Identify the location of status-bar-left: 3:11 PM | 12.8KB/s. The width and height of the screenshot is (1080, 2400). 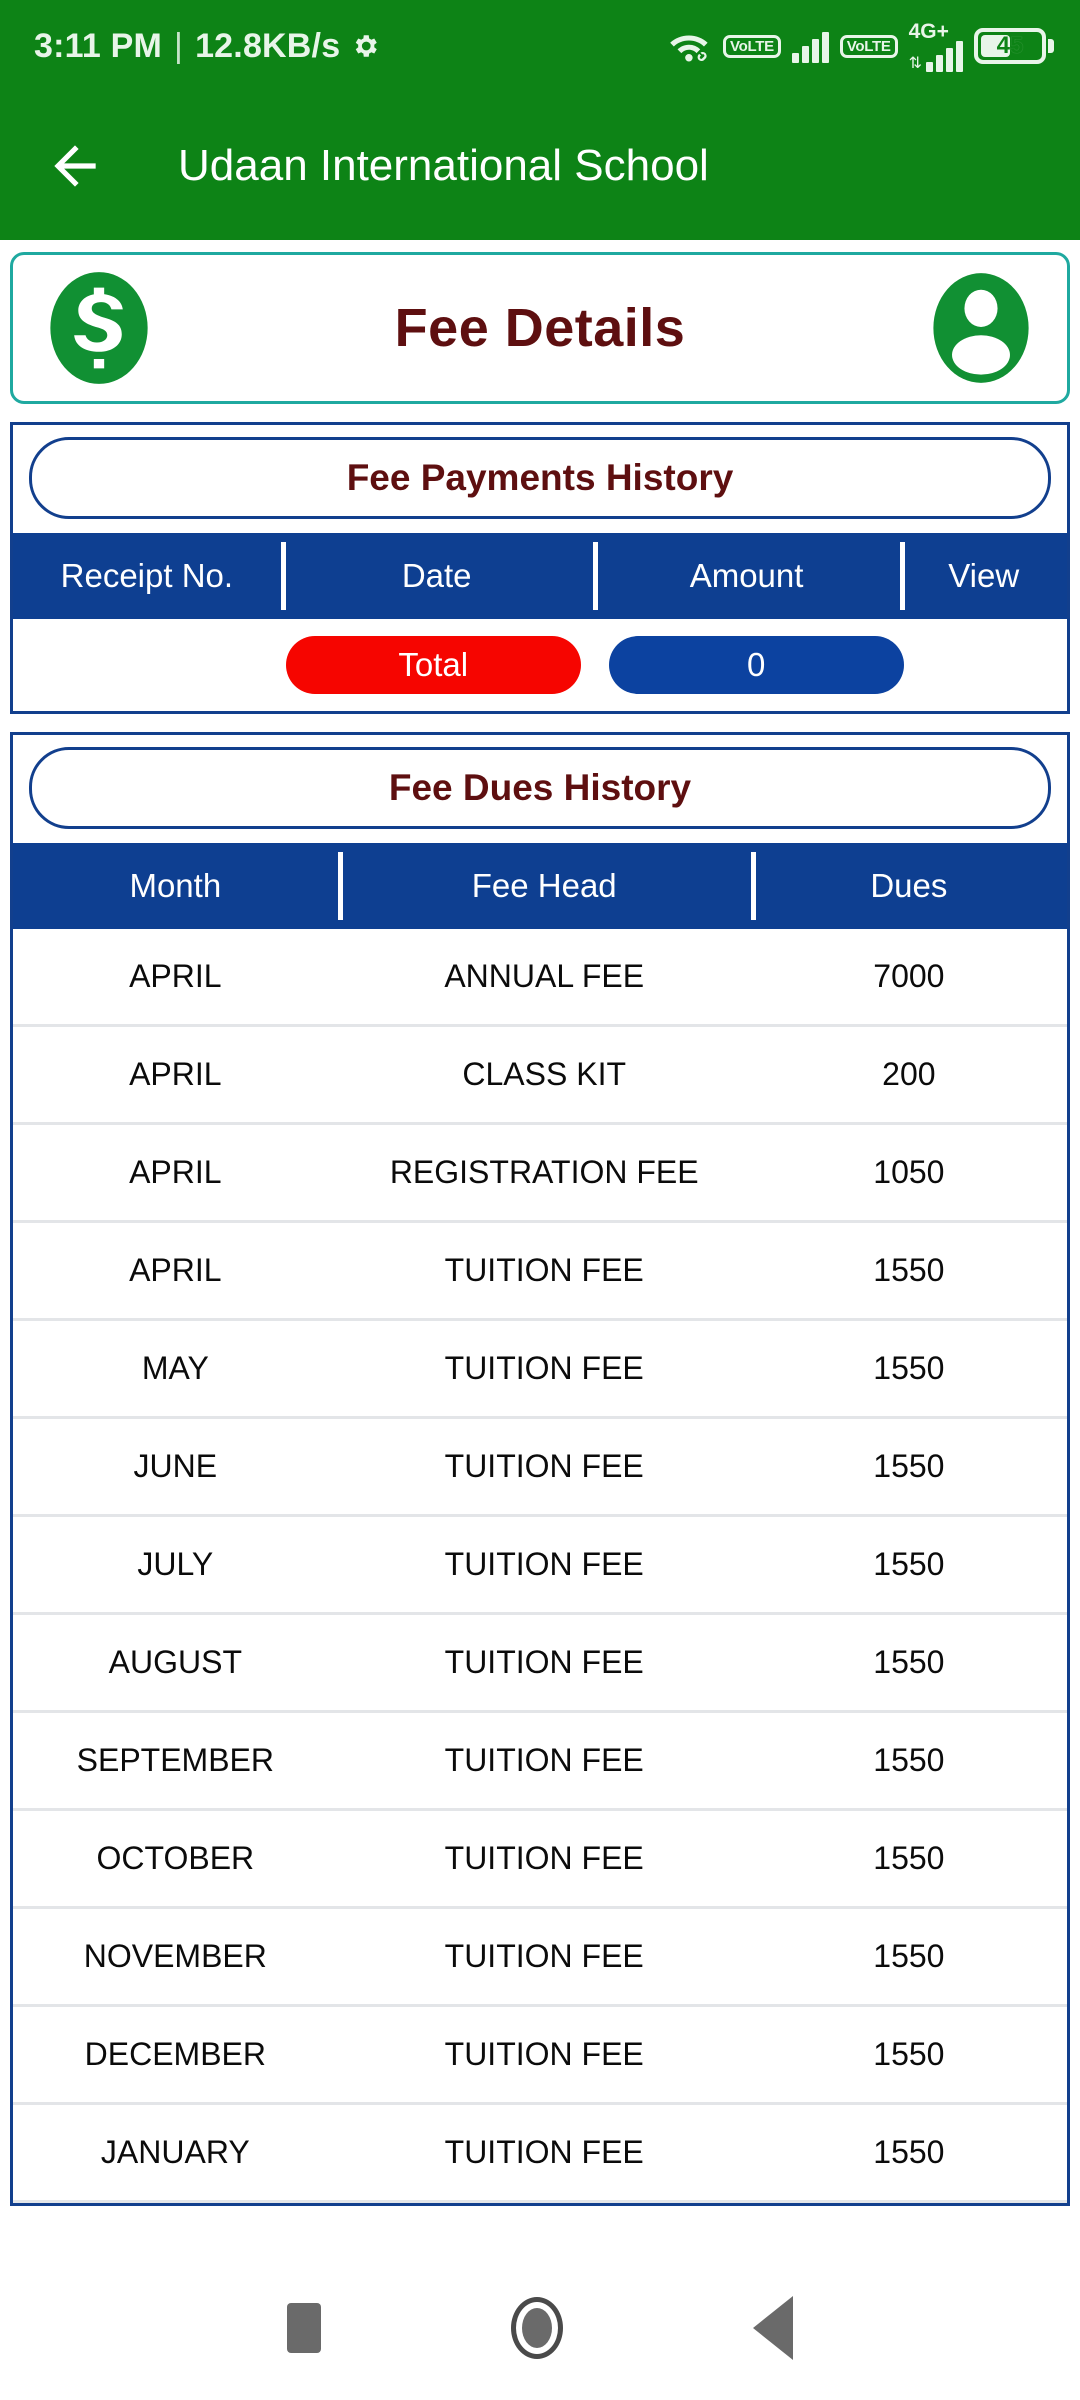
(207, 46).